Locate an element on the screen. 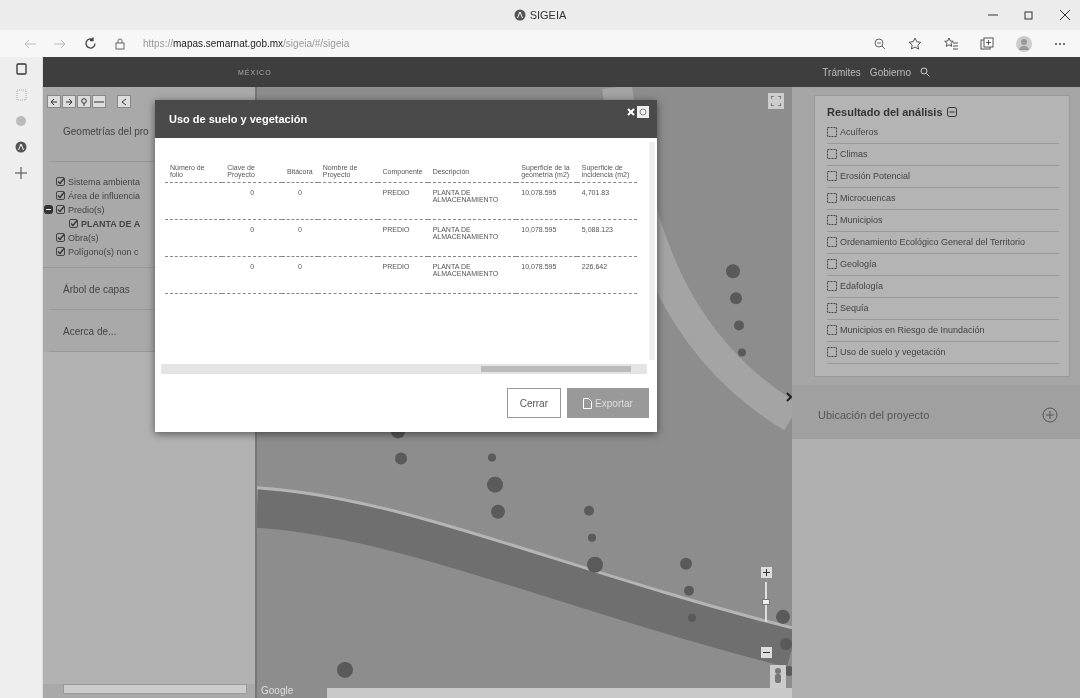  search-icon is located at coordinates (925, 72).